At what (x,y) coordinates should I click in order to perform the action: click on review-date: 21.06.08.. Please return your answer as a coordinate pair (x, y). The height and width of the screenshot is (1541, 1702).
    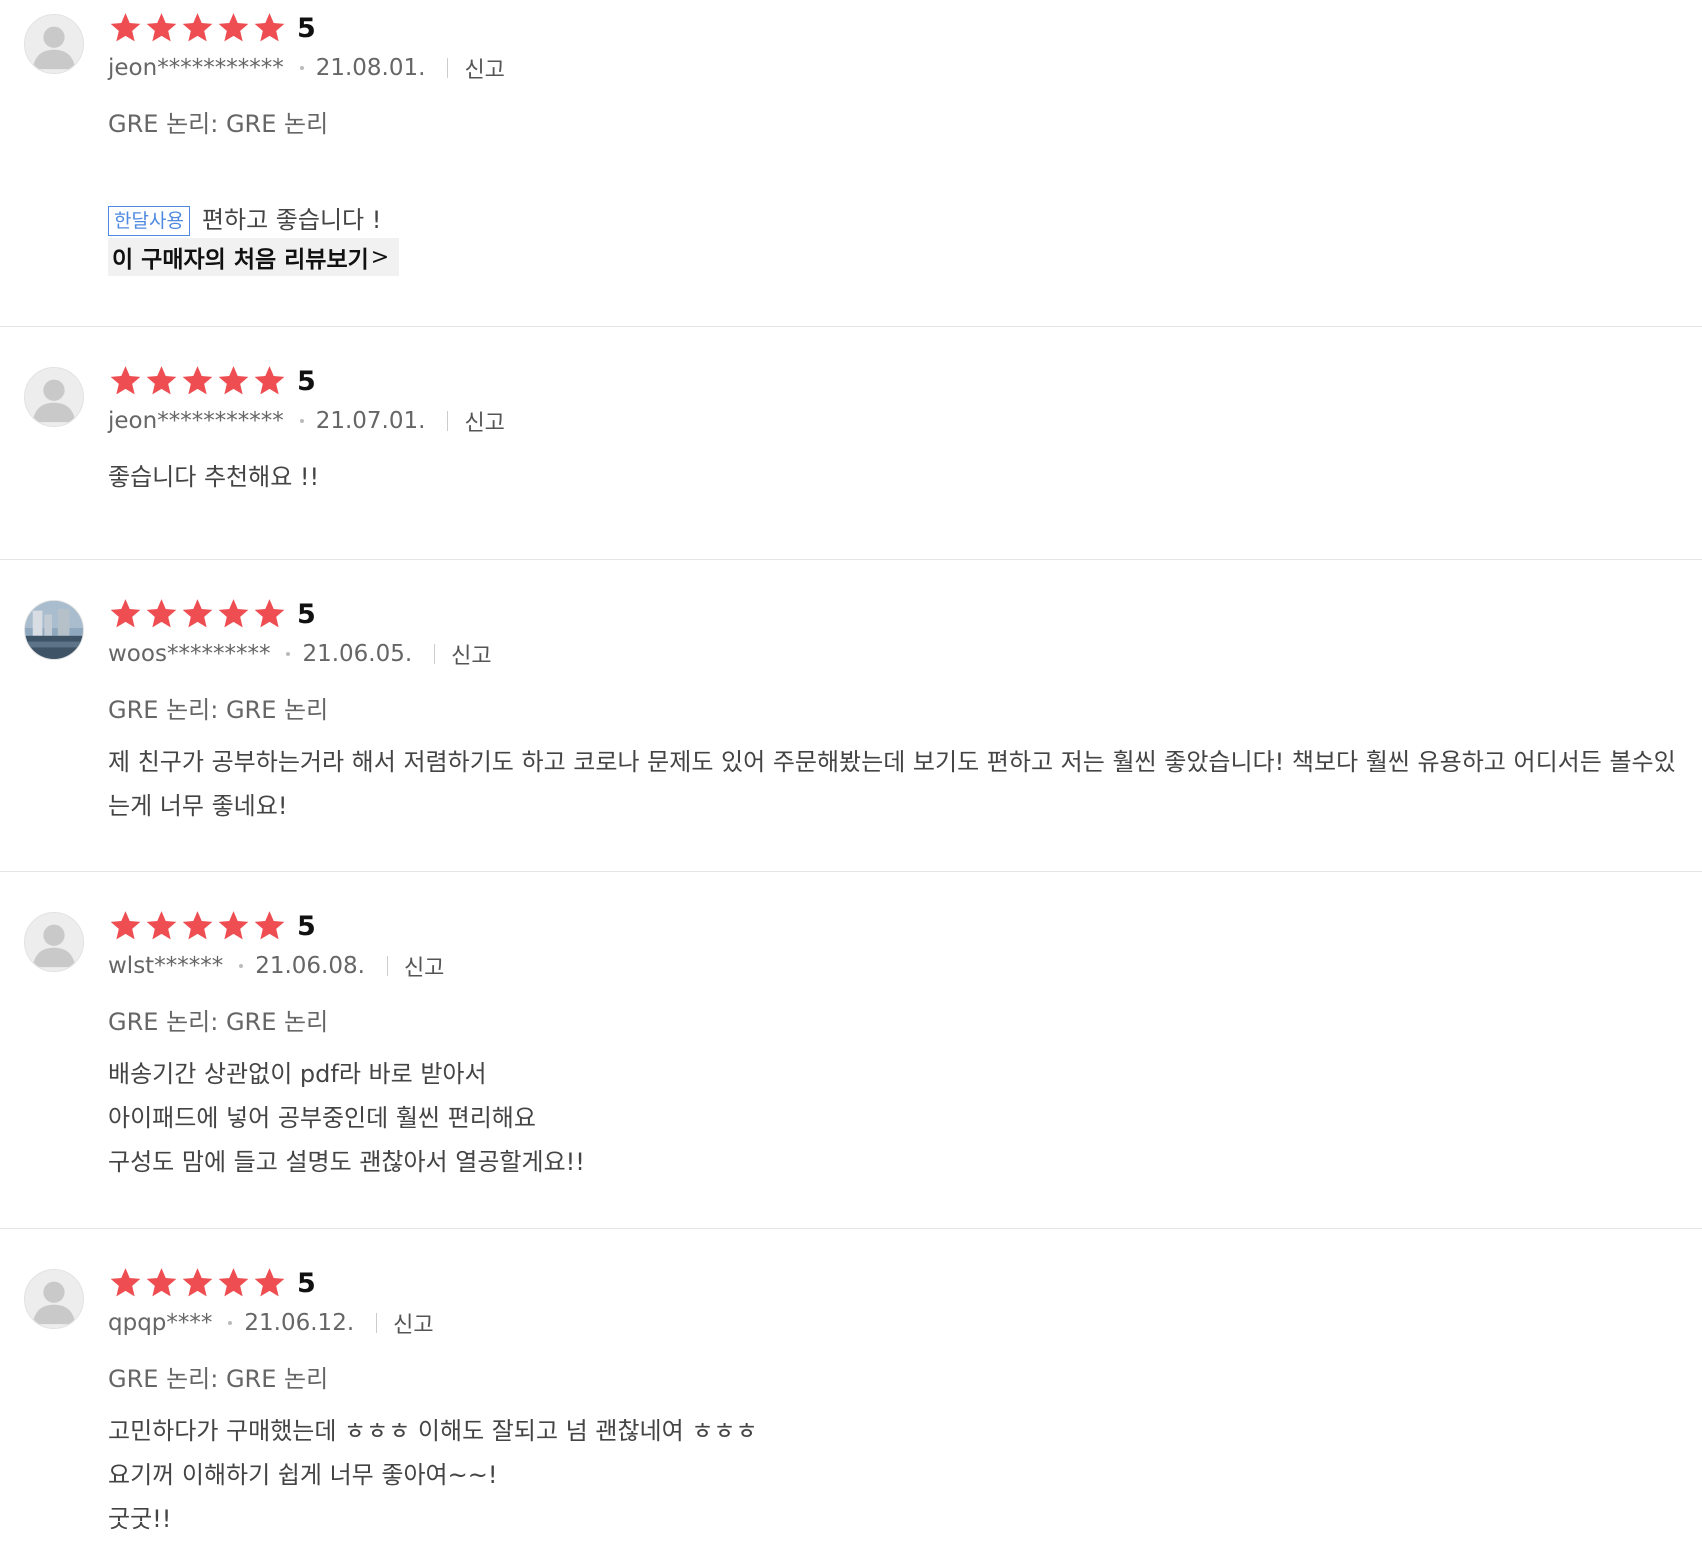
    Looking at the image, I should click on (310, 966).